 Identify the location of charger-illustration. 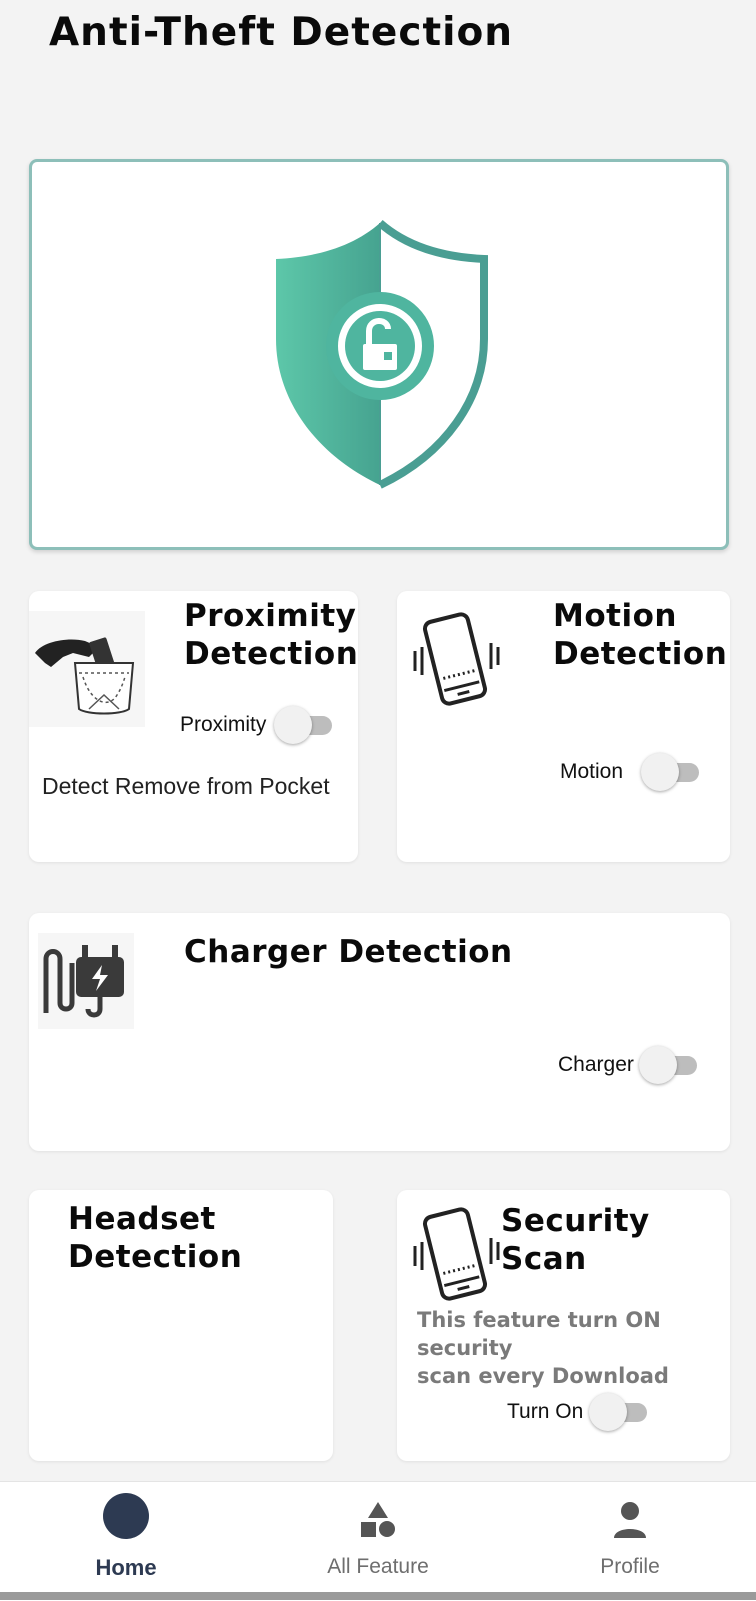
(86, 981).